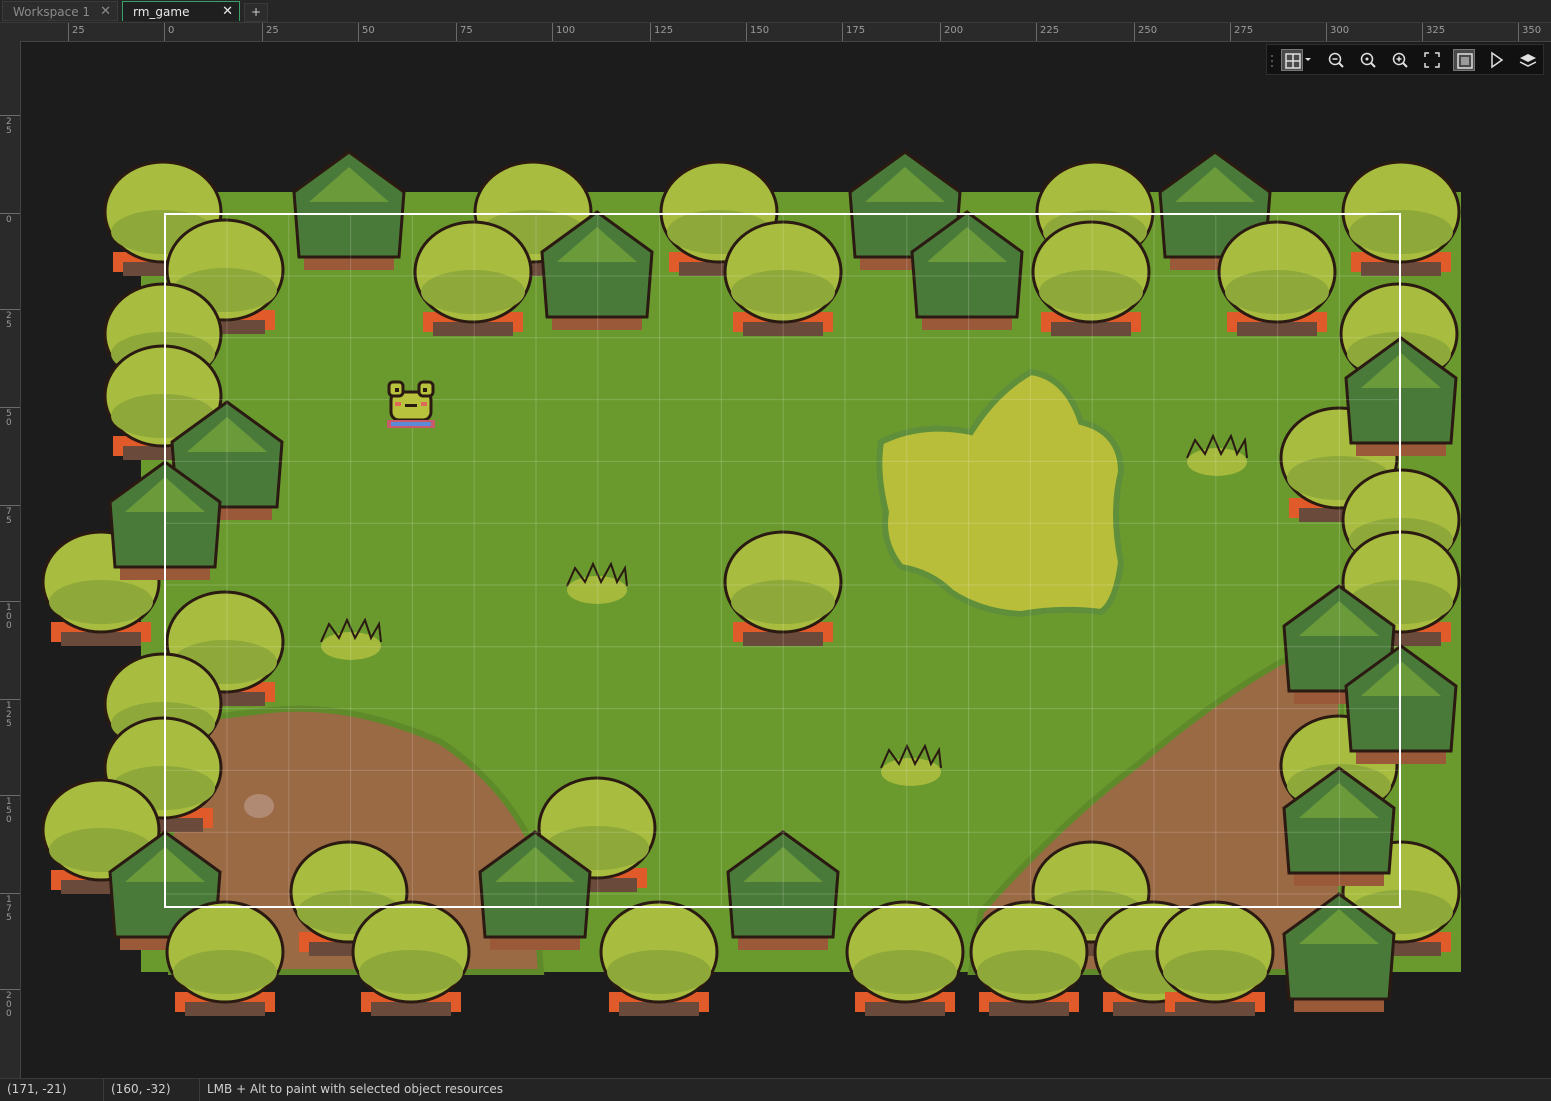 This screenshot has width=1551, height=1101. I want to click on tab-bar: Workspace 1 ✕ rm_game ✕ +, so click(775, 11).